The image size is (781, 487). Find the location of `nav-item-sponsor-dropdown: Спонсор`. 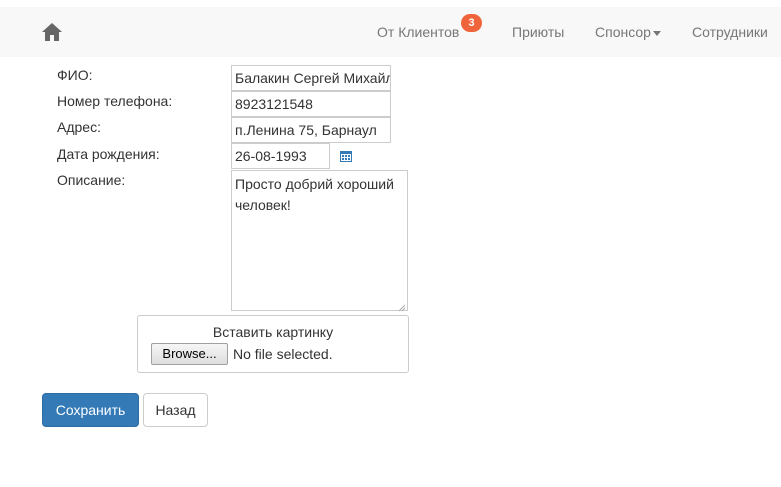

nav-item-sponsor-dropdown: Спонсор is located at coordinates (628, 32).